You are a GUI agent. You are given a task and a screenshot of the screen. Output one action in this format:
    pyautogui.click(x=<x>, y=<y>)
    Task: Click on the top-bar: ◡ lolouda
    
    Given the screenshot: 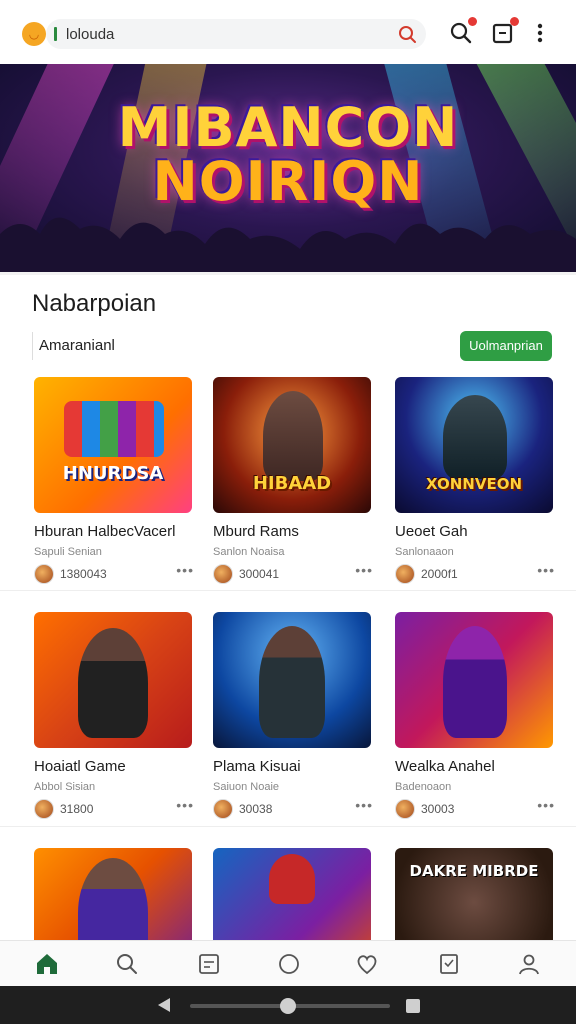 What is the action you would take?
    pyautogui.click(x=288, y=32)
    